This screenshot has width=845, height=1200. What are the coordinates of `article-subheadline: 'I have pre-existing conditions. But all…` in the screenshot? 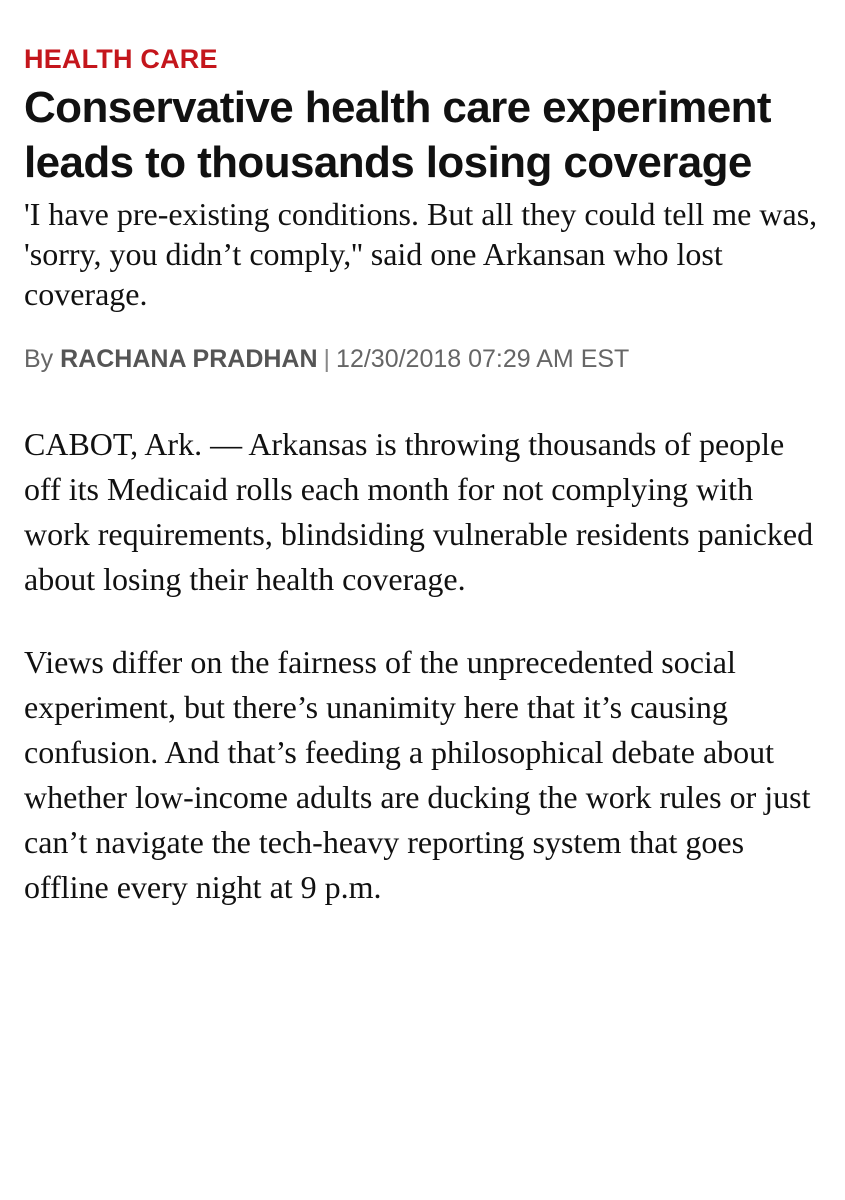 It's located at (421, 254).